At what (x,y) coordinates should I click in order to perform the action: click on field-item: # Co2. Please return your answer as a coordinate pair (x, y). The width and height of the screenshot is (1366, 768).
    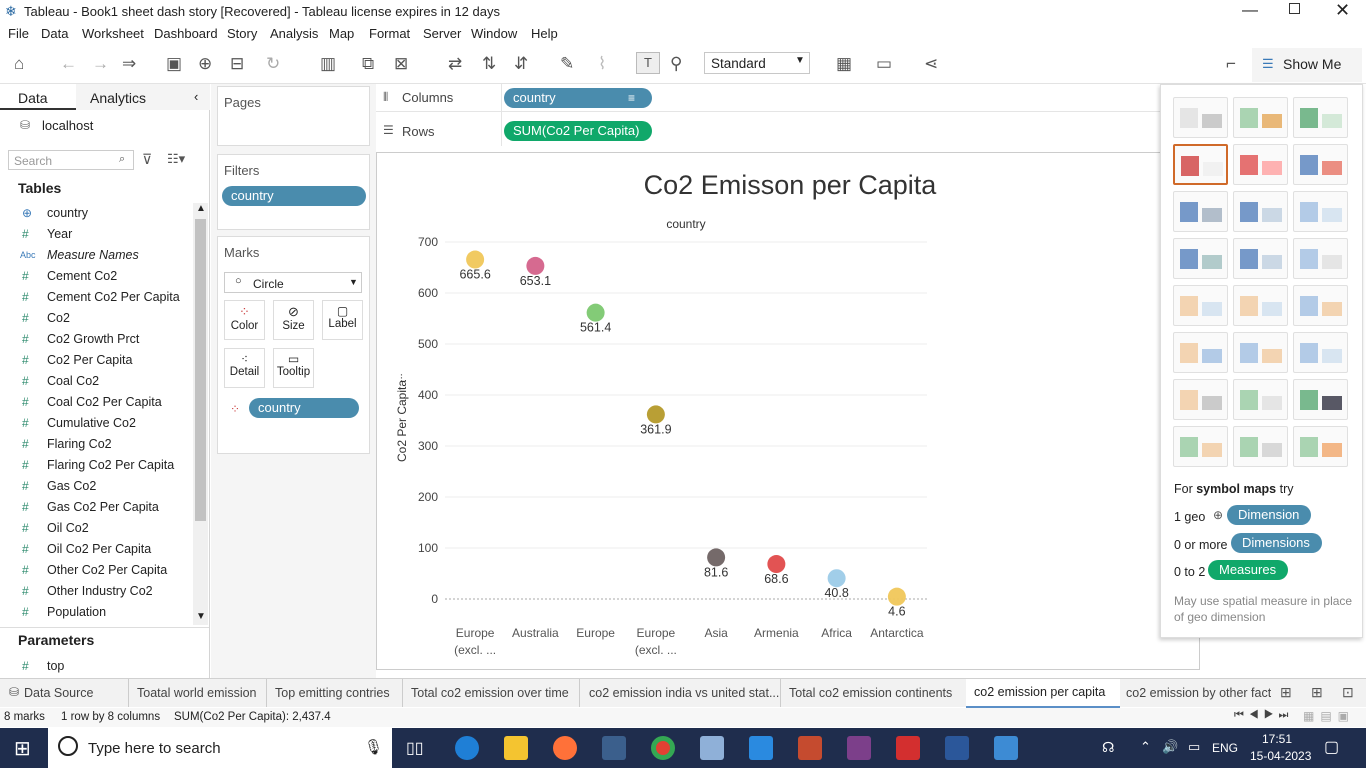
    Looking at the image, I should click on (97, 318).